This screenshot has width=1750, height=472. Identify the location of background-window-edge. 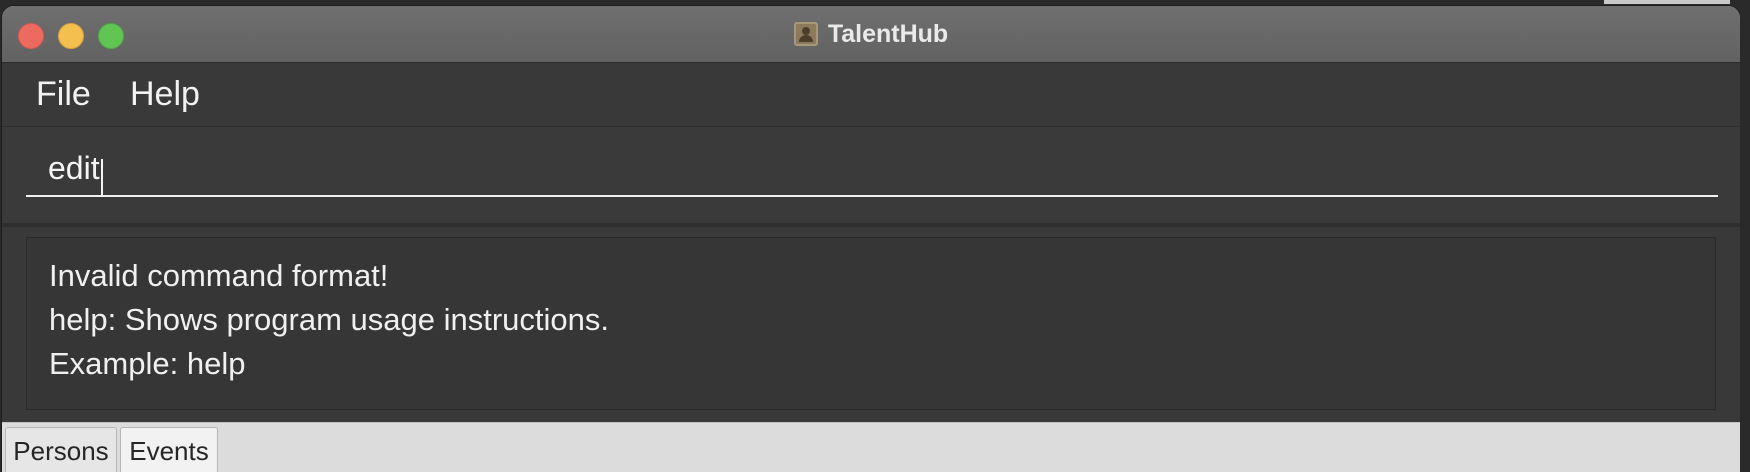
(1667, 2).